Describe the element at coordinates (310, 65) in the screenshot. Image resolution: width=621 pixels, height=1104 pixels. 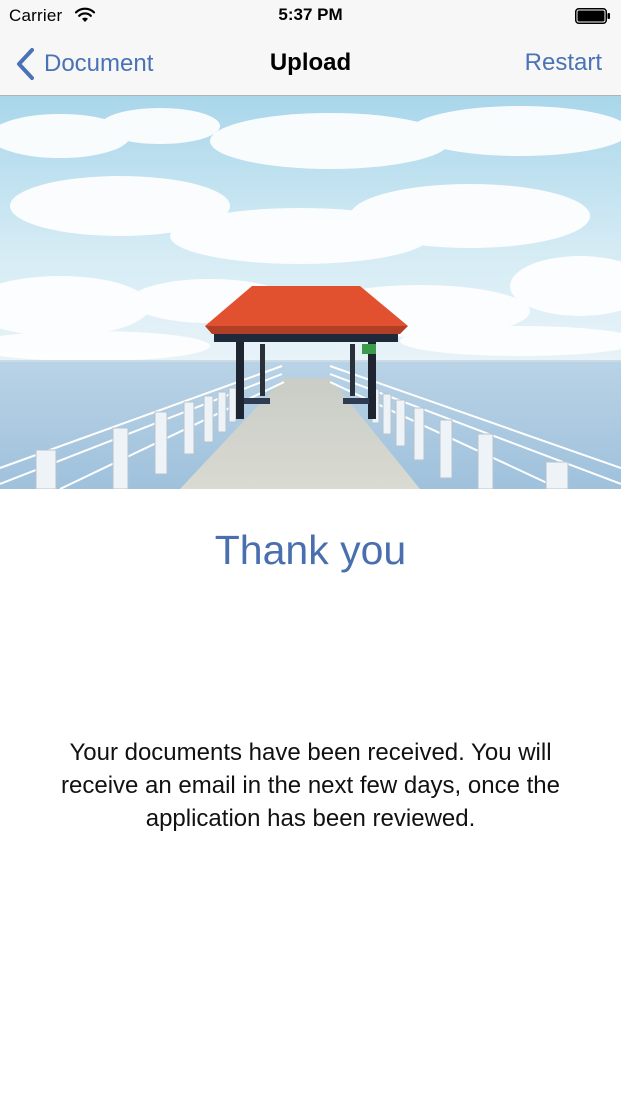
I see `navigation-bar: Document Upload Restart` at that location.